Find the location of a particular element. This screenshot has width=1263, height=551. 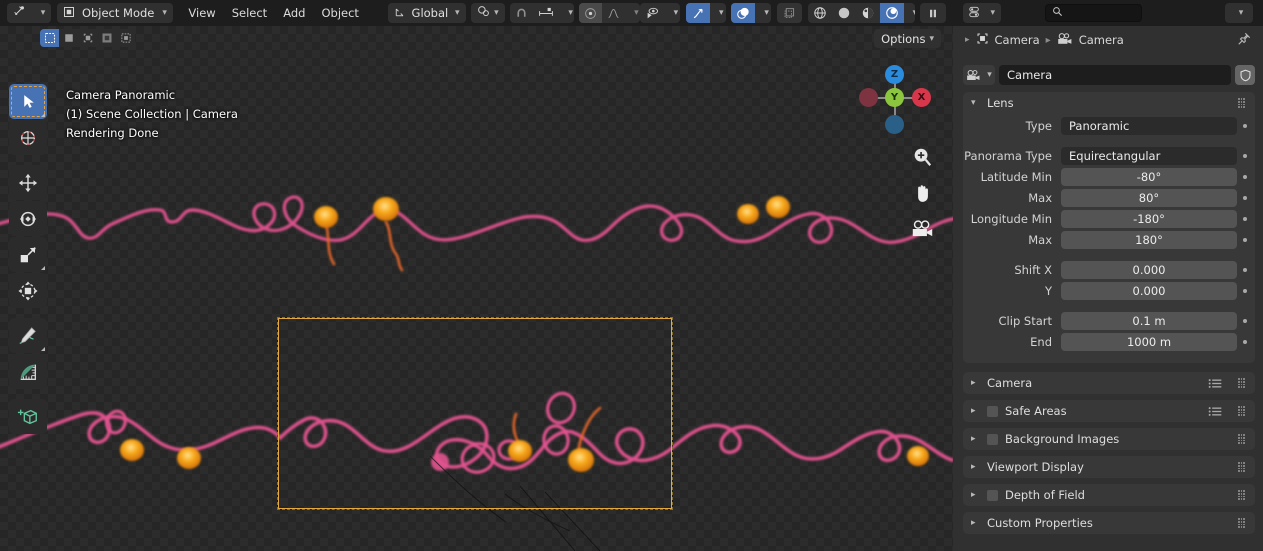

solid-icon is located at coordinates (844, 13).